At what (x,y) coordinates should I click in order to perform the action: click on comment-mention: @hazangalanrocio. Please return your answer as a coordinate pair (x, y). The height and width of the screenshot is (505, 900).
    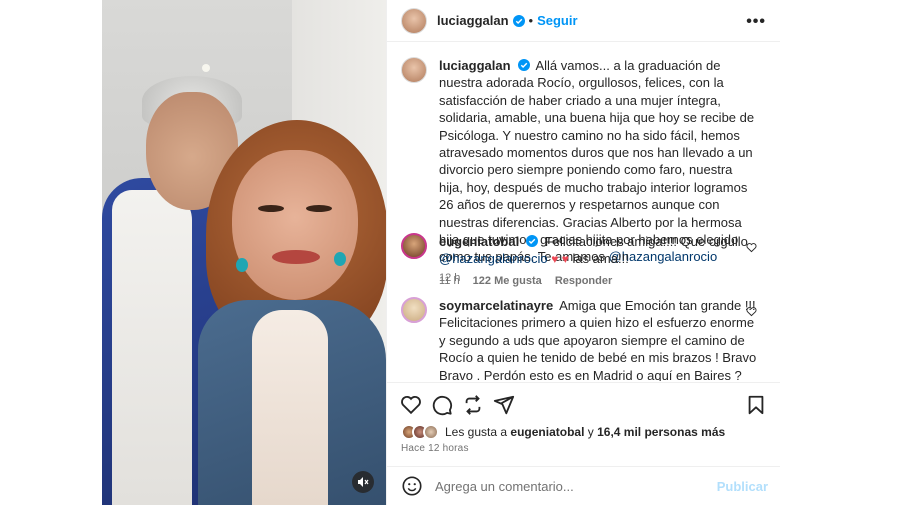
    Looking at the image, I should click on (493, 258).